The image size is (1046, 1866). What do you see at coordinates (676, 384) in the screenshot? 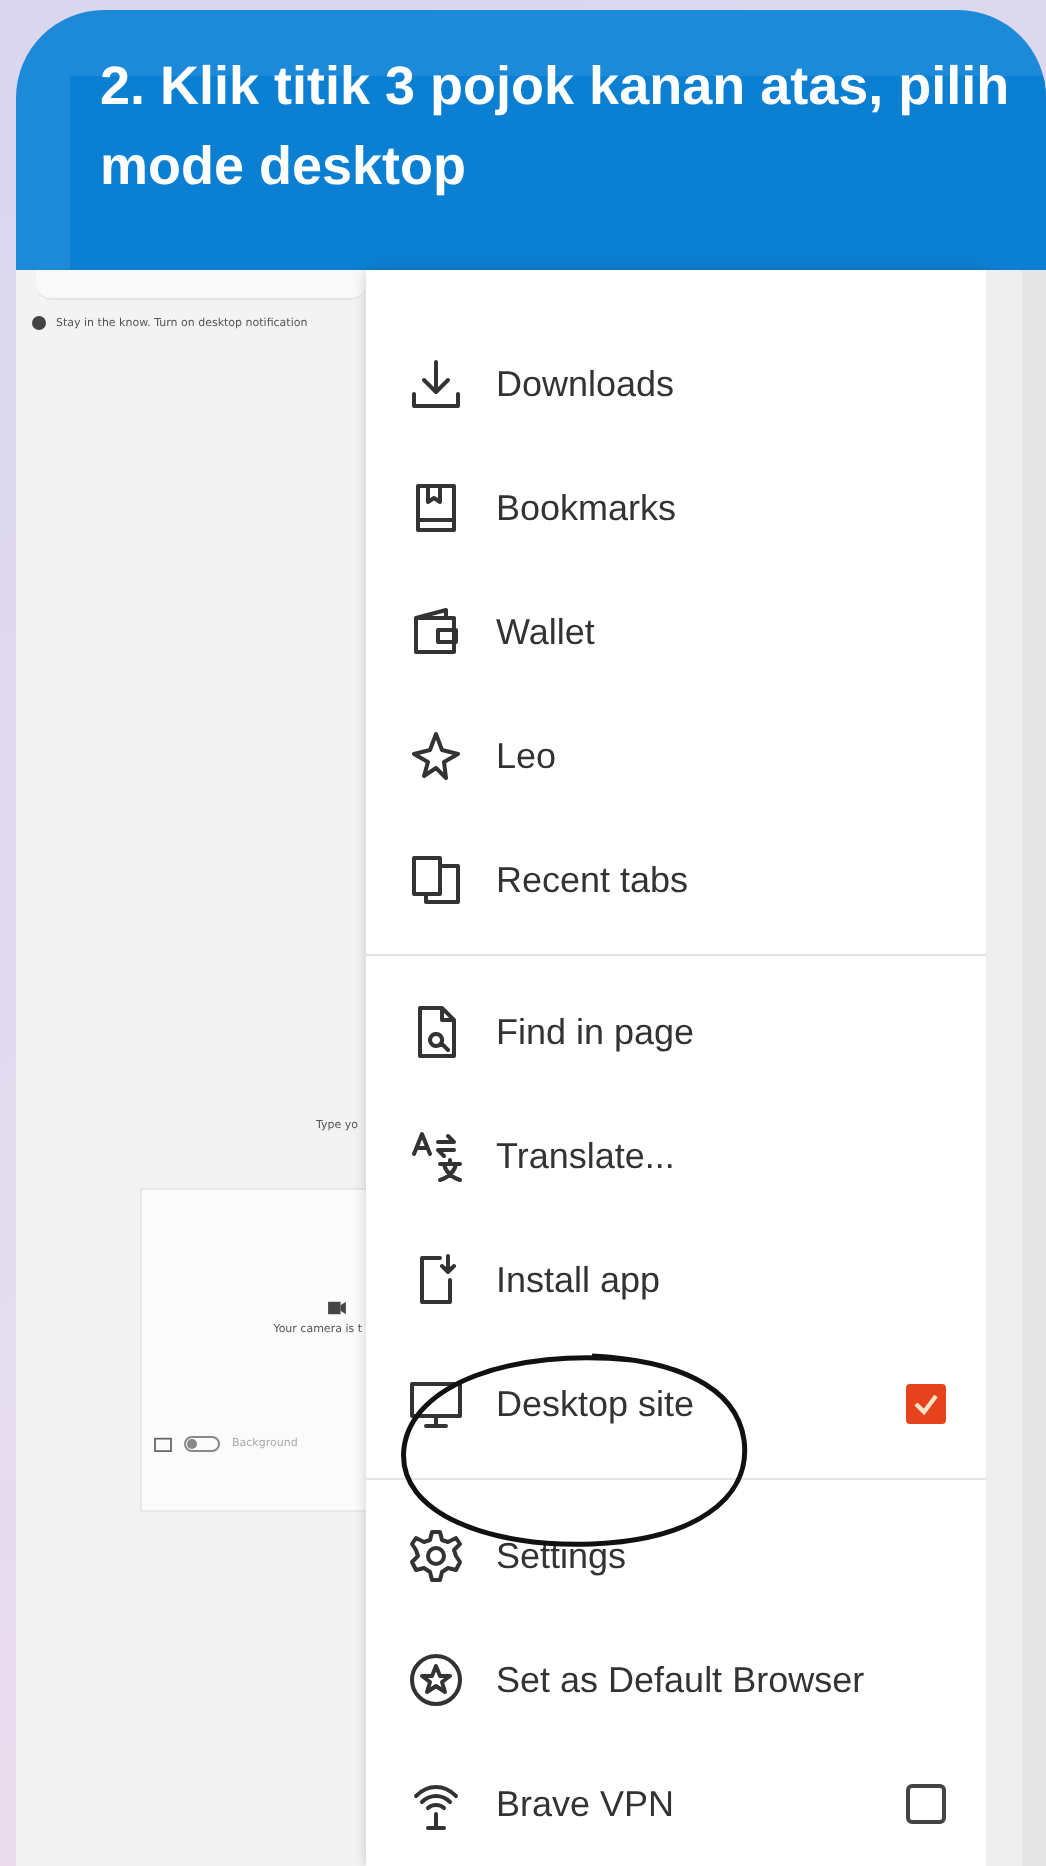
I see `menu-item: Downloads` at bounding box center [676, 384].